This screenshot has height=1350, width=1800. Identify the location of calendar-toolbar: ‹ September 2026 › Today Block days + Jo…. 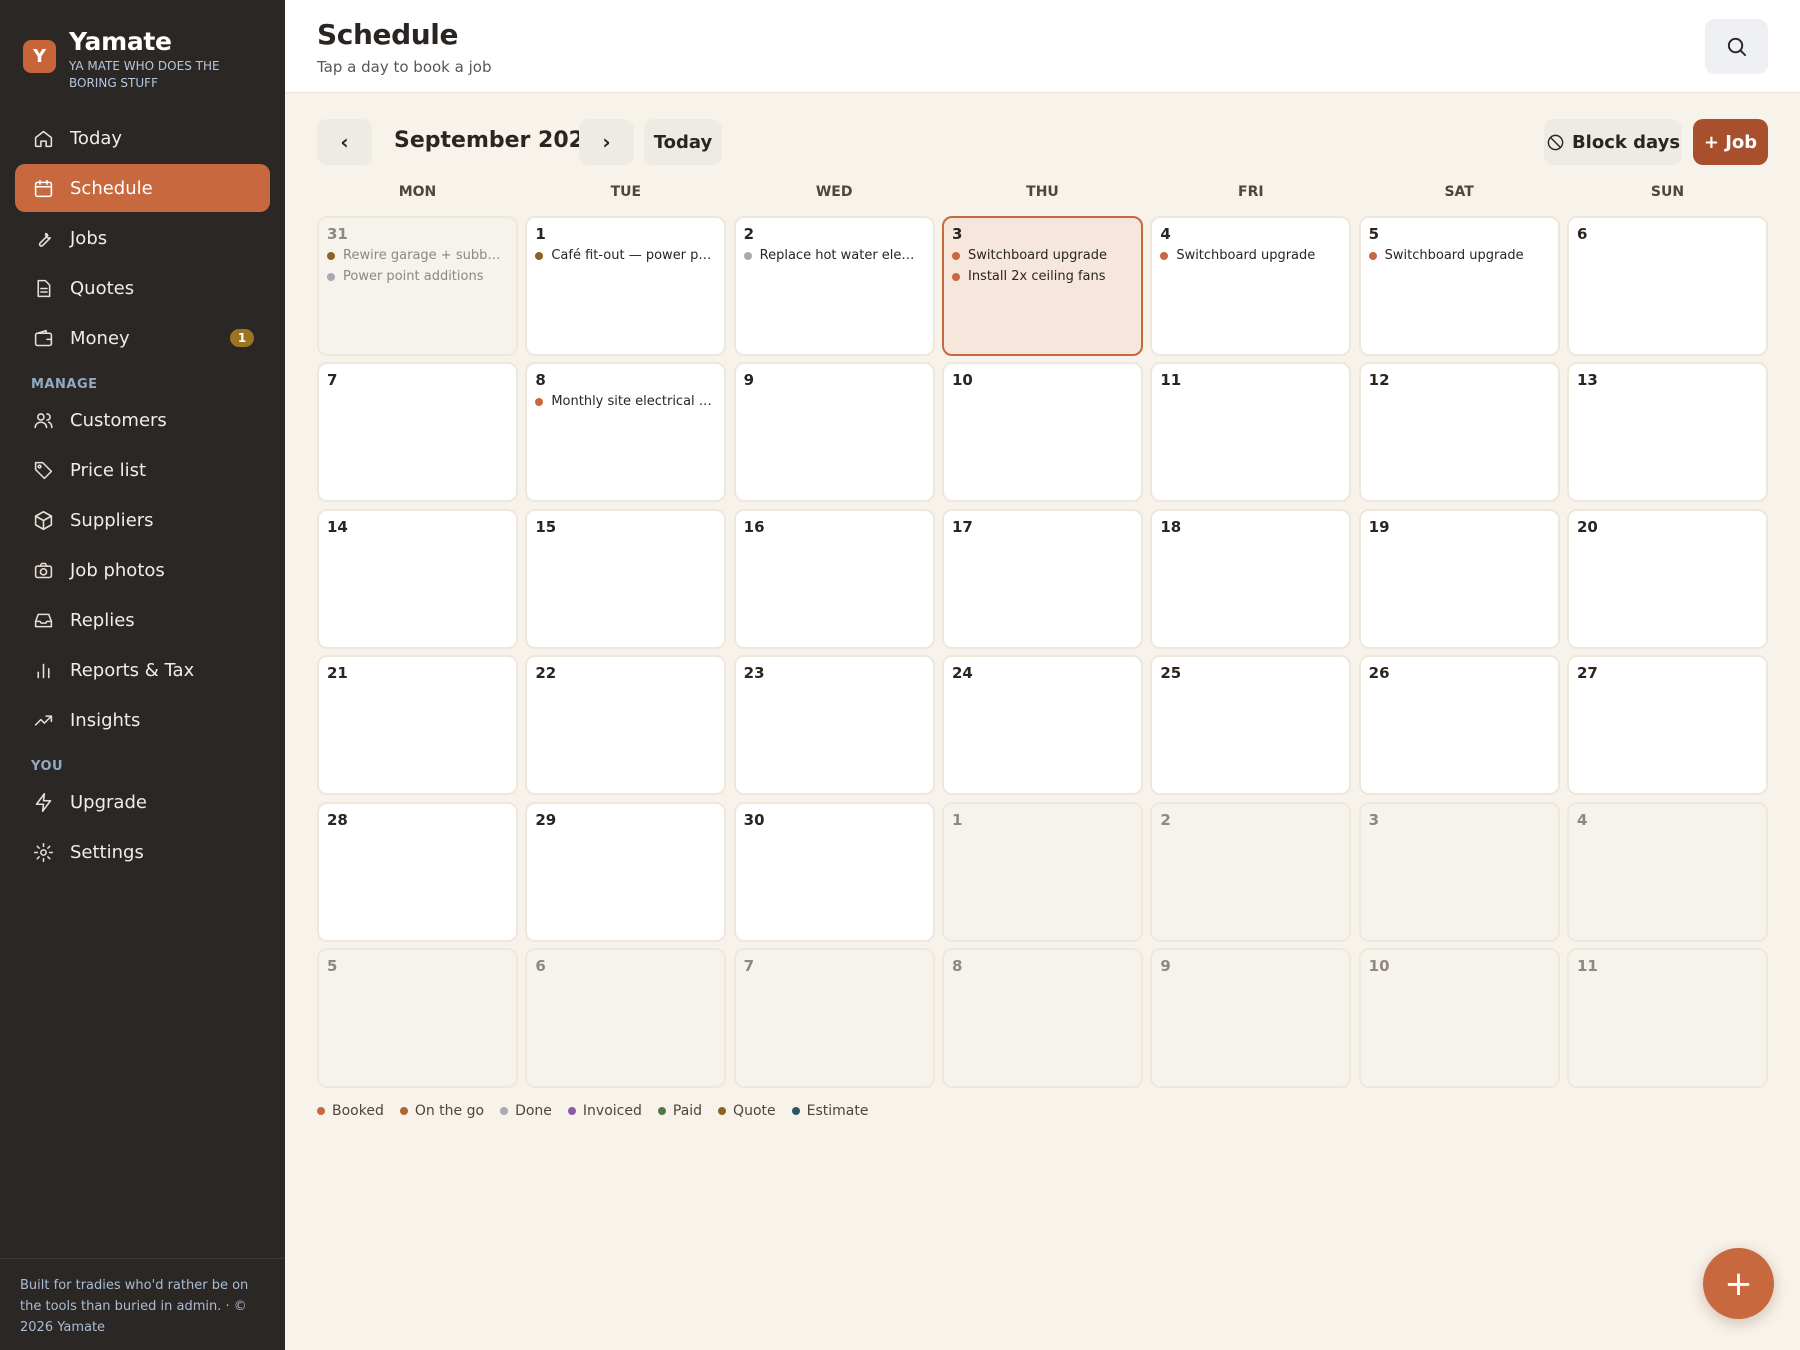
(1042, 143).